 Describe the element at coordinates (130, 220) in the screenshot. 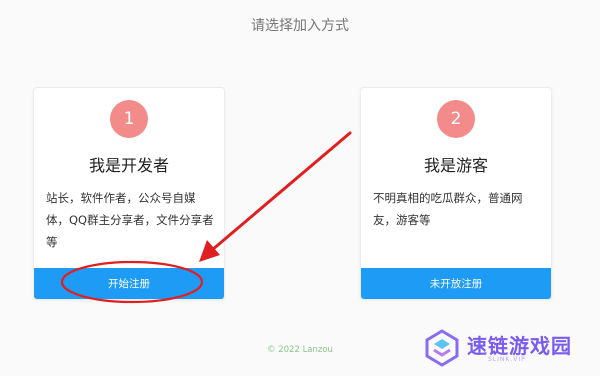

I see `card-description: 站长，软件作者，公众号自媒体，QQ群主分享者，文件分享者等` at that location.